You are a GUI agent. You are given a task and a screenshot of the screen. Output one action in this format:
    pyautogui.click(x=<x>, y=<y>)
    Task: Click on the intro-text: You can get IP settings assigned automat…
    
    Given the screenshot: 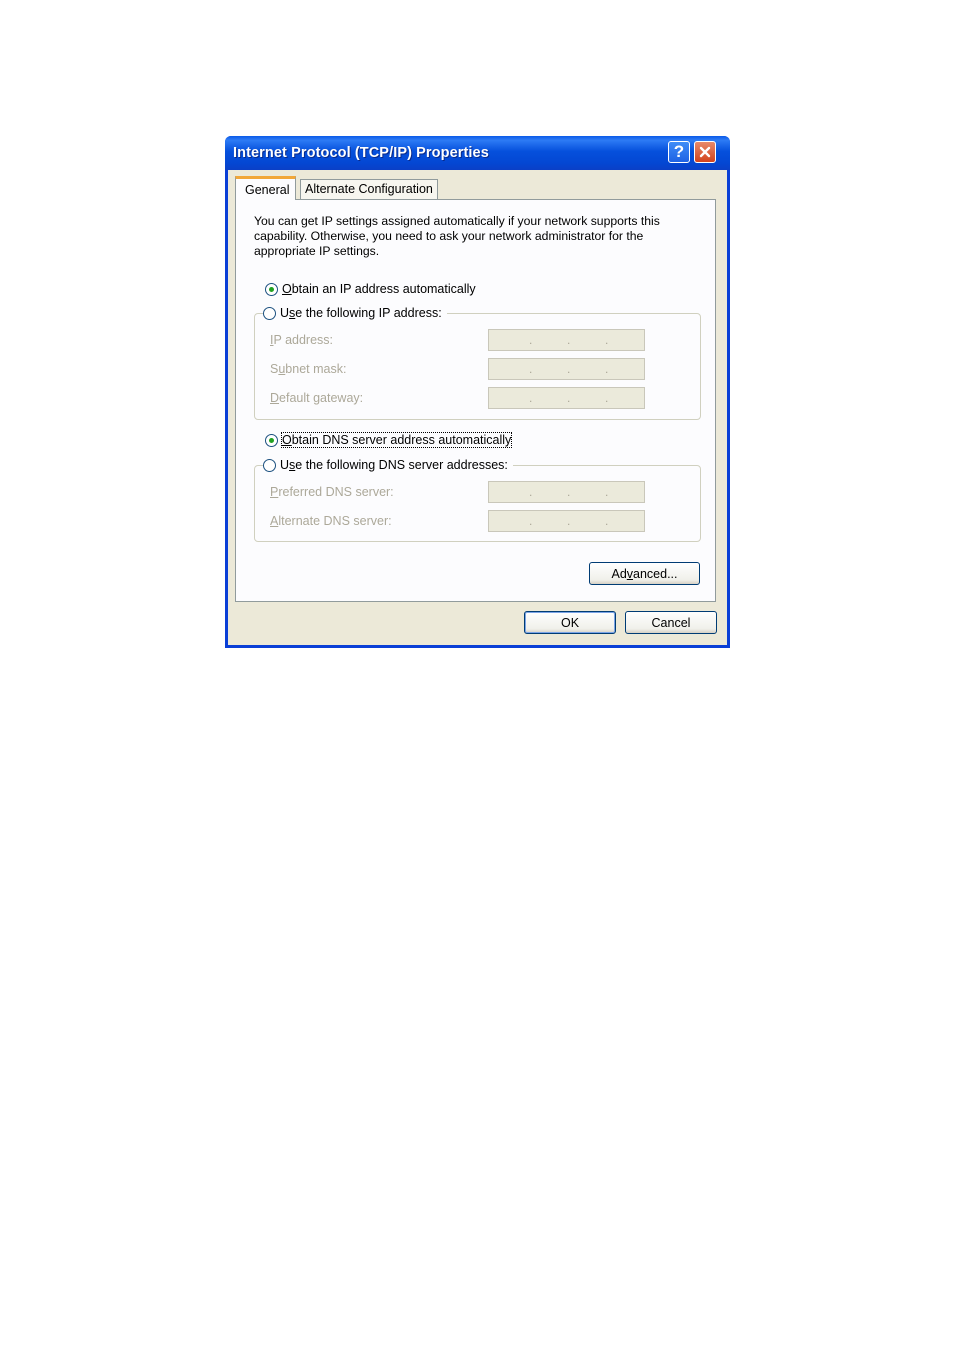 What is the action you would take?
    pyautogui.click(x=457, y=236)
    